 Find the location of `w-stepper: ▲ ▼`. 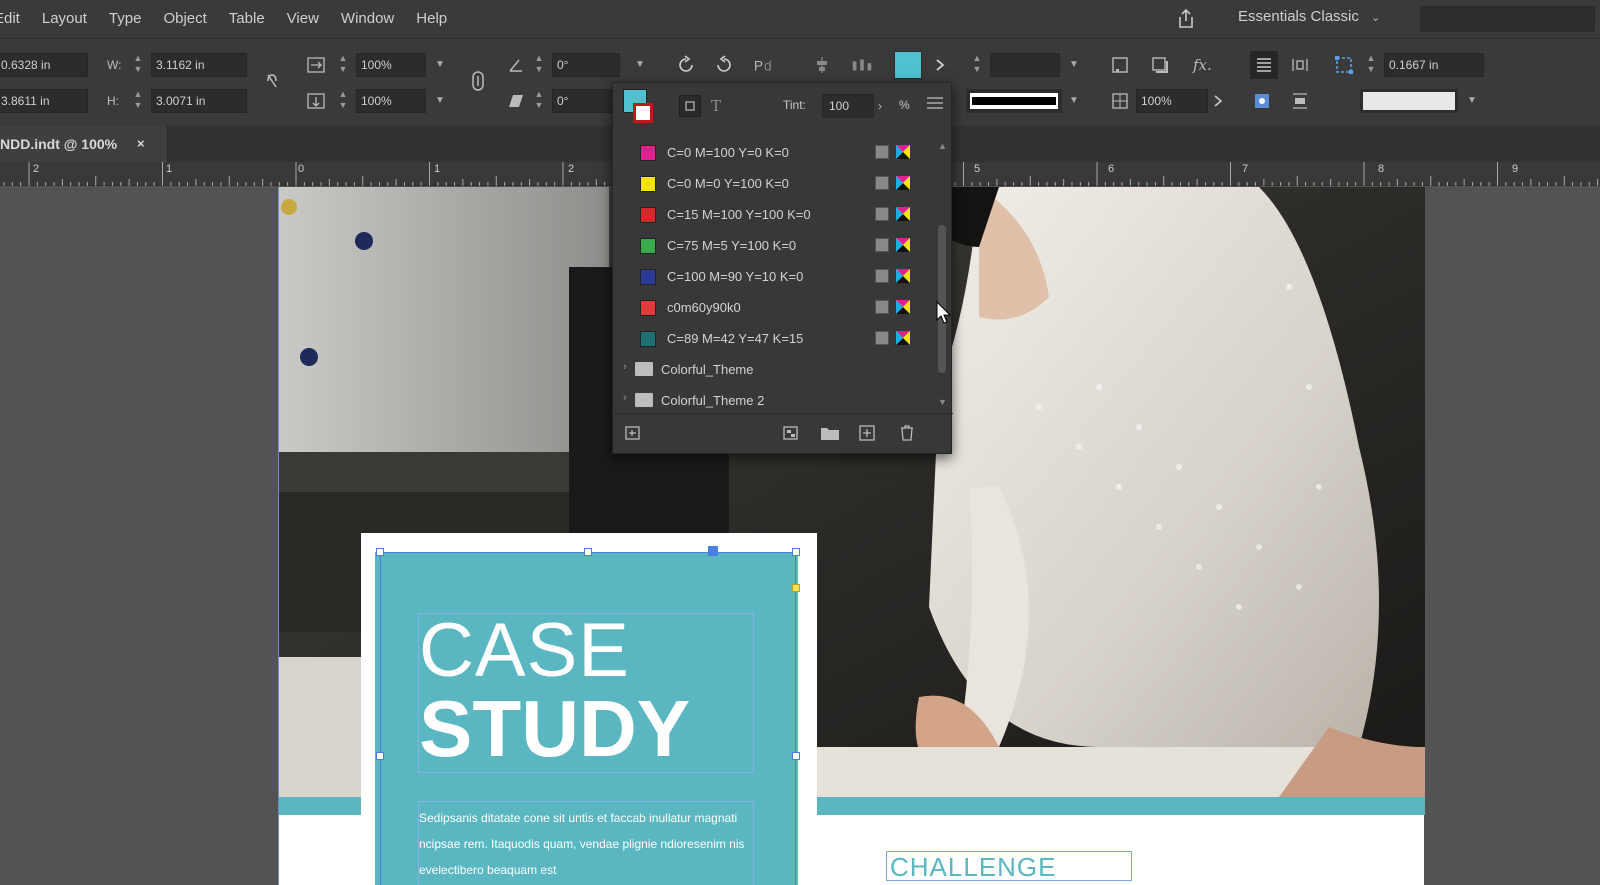

w-stepper: ▲ ▼ is located at coordinates (138, 65).